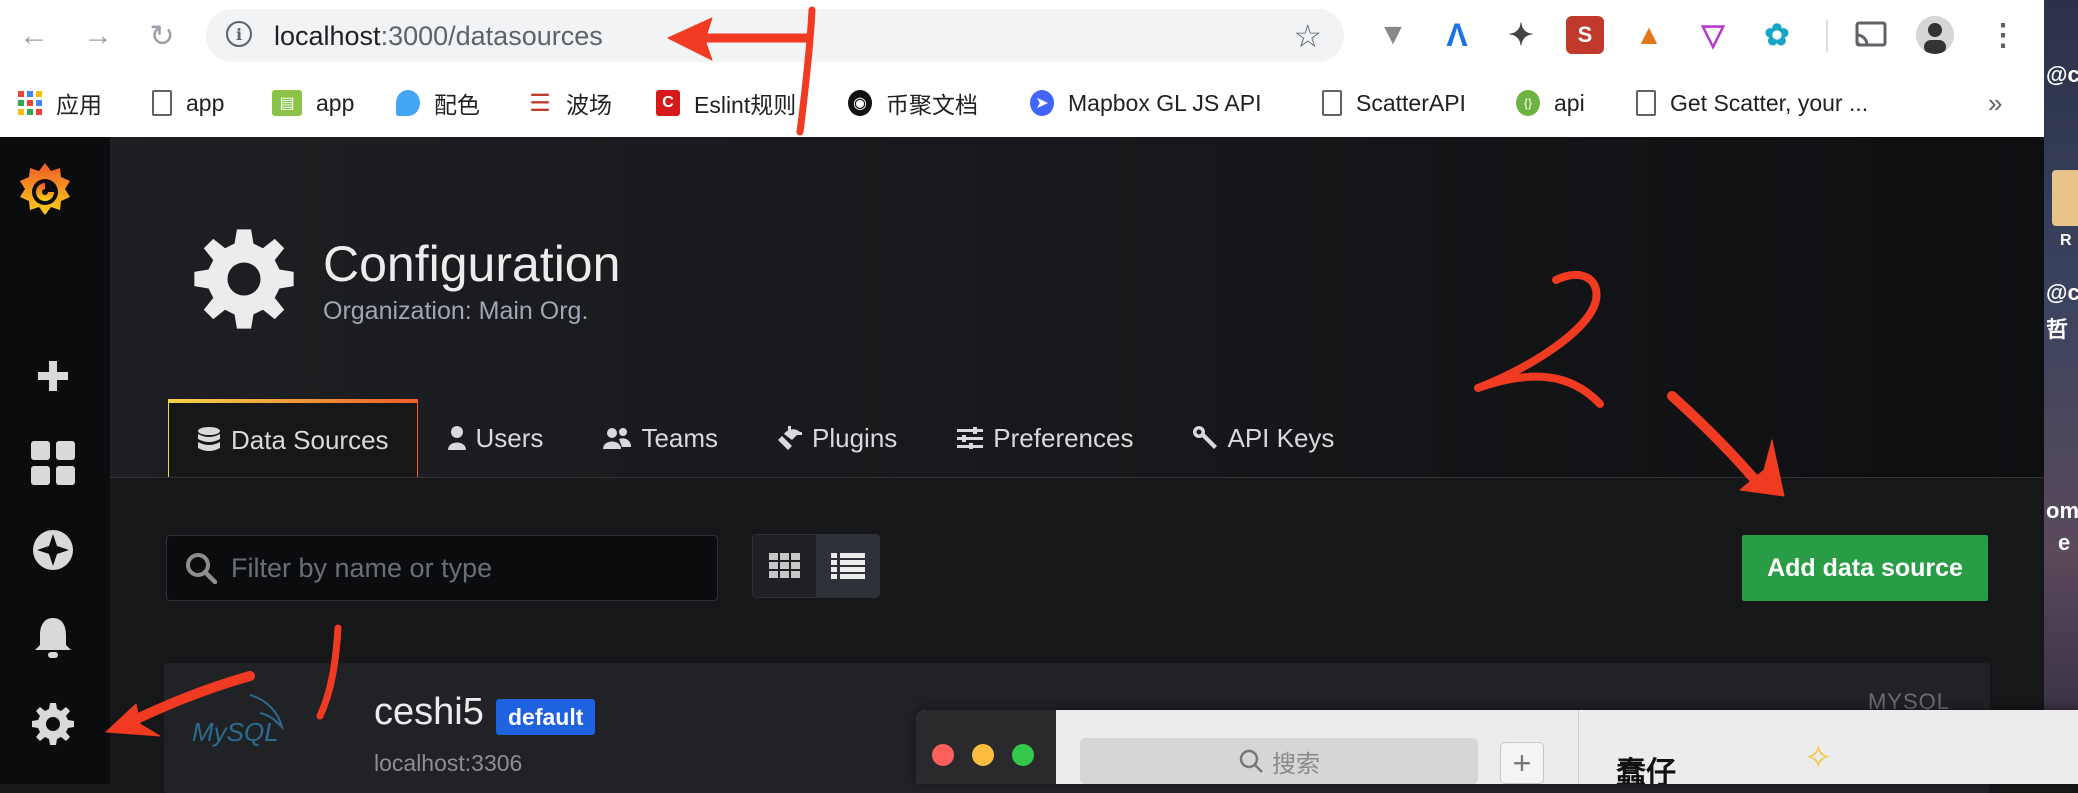 The width and height of the screenshot is (2078, 793). Describe the element at coordinates (1935, 35) in the screenshot. I see `profile-avatar` at that location.